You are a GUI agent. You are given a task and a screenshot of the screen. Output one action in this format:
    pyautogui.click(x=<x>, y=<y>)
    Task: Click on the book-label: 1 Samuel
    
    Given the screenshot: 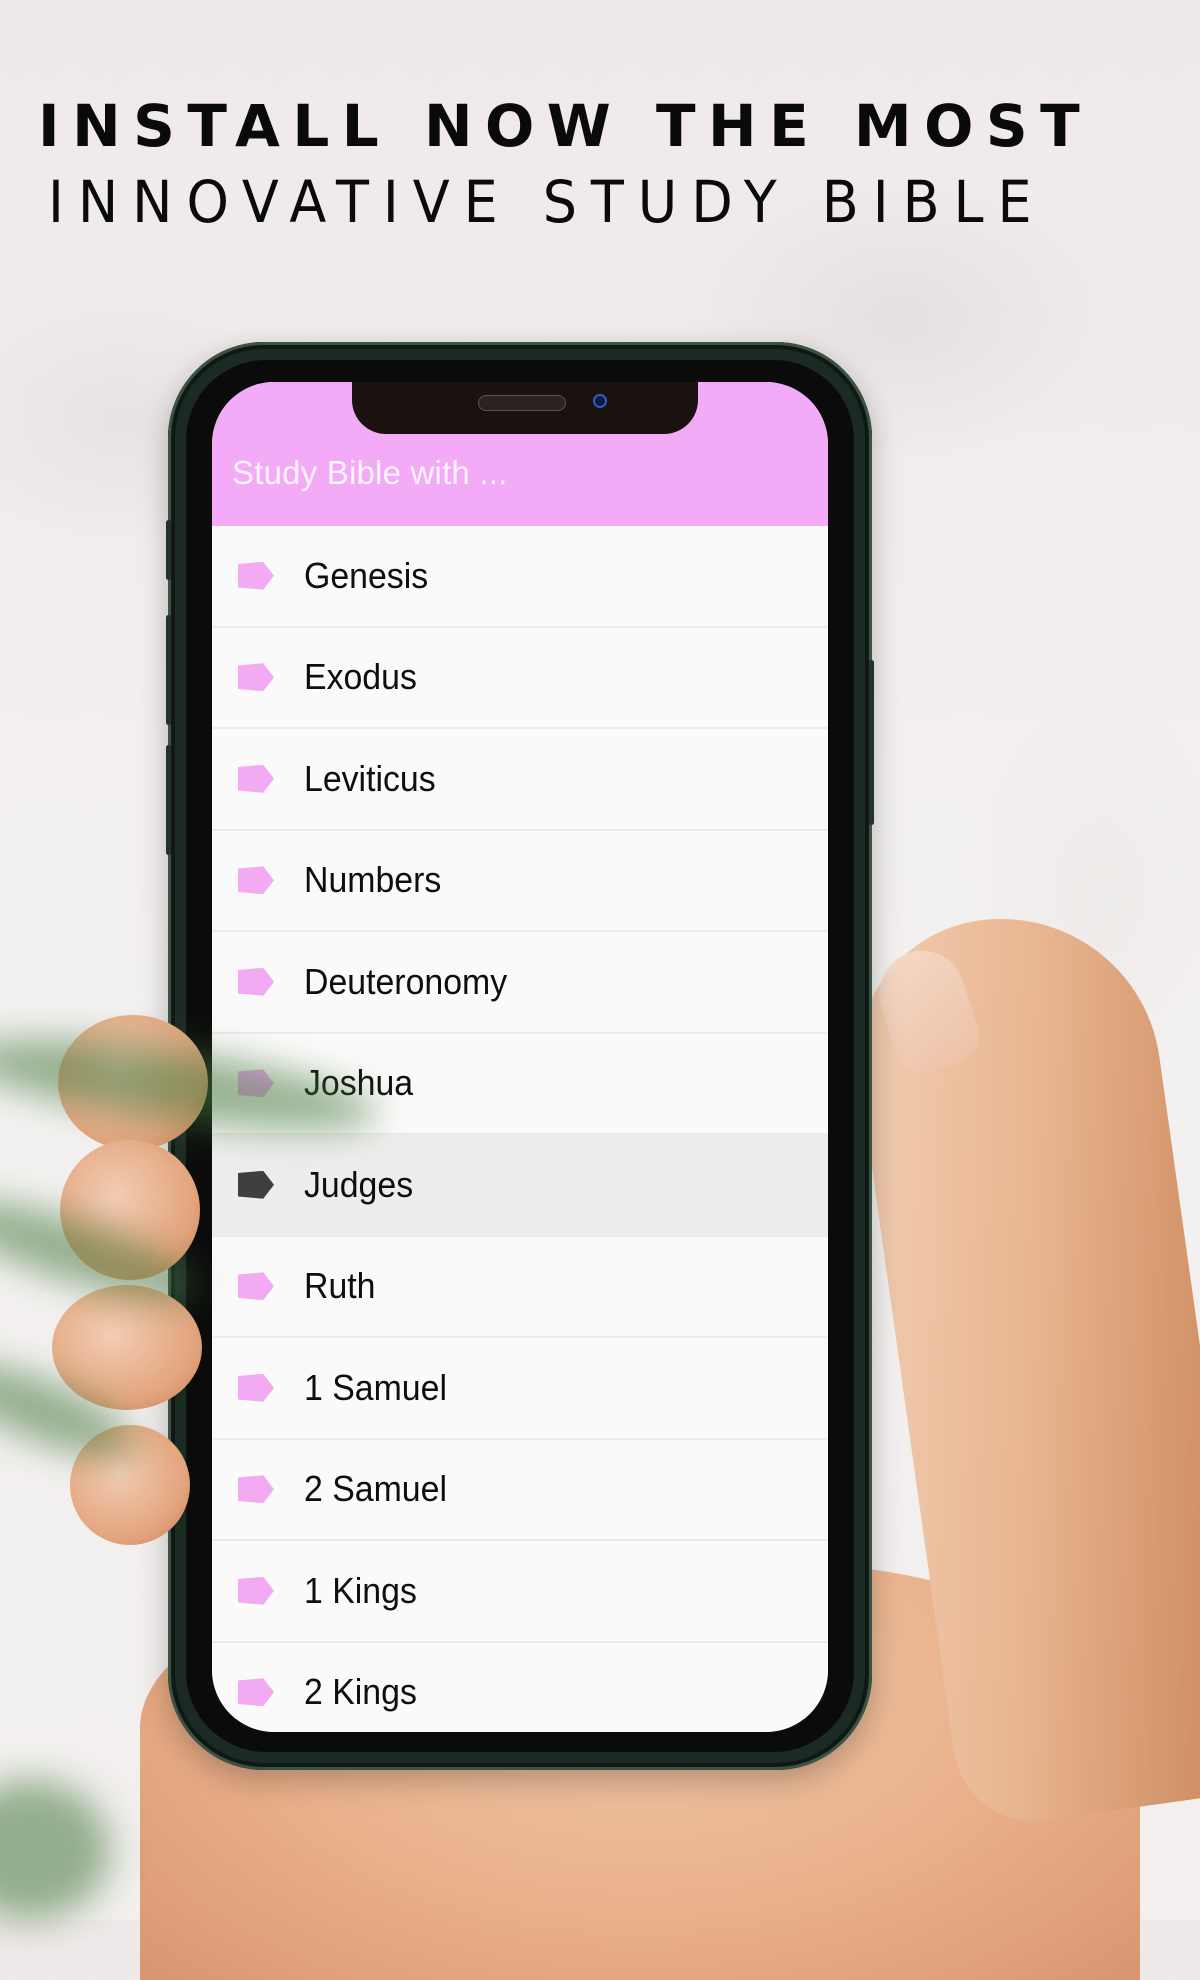 What is the action you would take?
    pyautogui.click(x=375, y=1387)
    